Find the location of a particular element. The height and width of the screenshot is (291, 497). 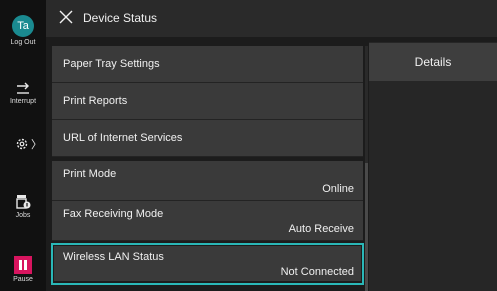

scrollbar-thumb is located at coordinates (366, 227).